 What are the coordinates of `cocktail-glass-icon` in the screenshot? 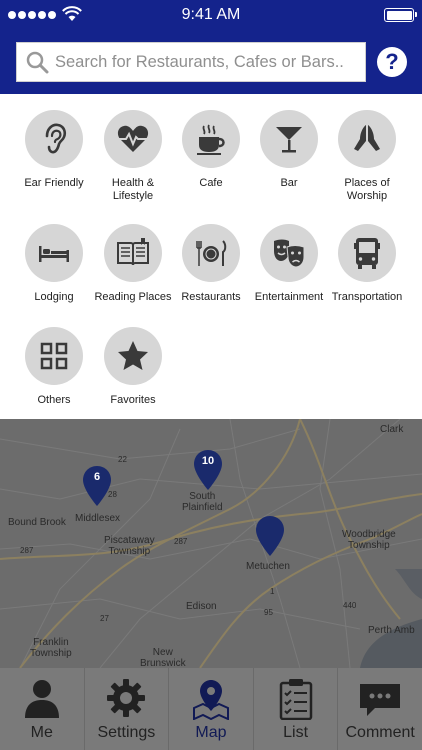 It's located at (289, 139).